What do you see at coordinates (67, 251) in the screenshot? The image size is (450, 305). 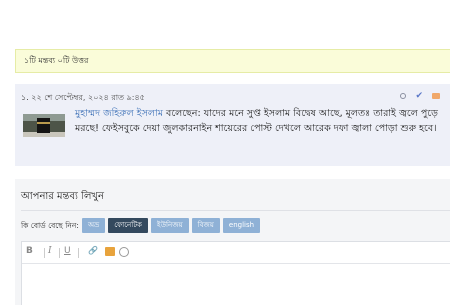 I see `underline-button: U` at bounding box center [67, 251].